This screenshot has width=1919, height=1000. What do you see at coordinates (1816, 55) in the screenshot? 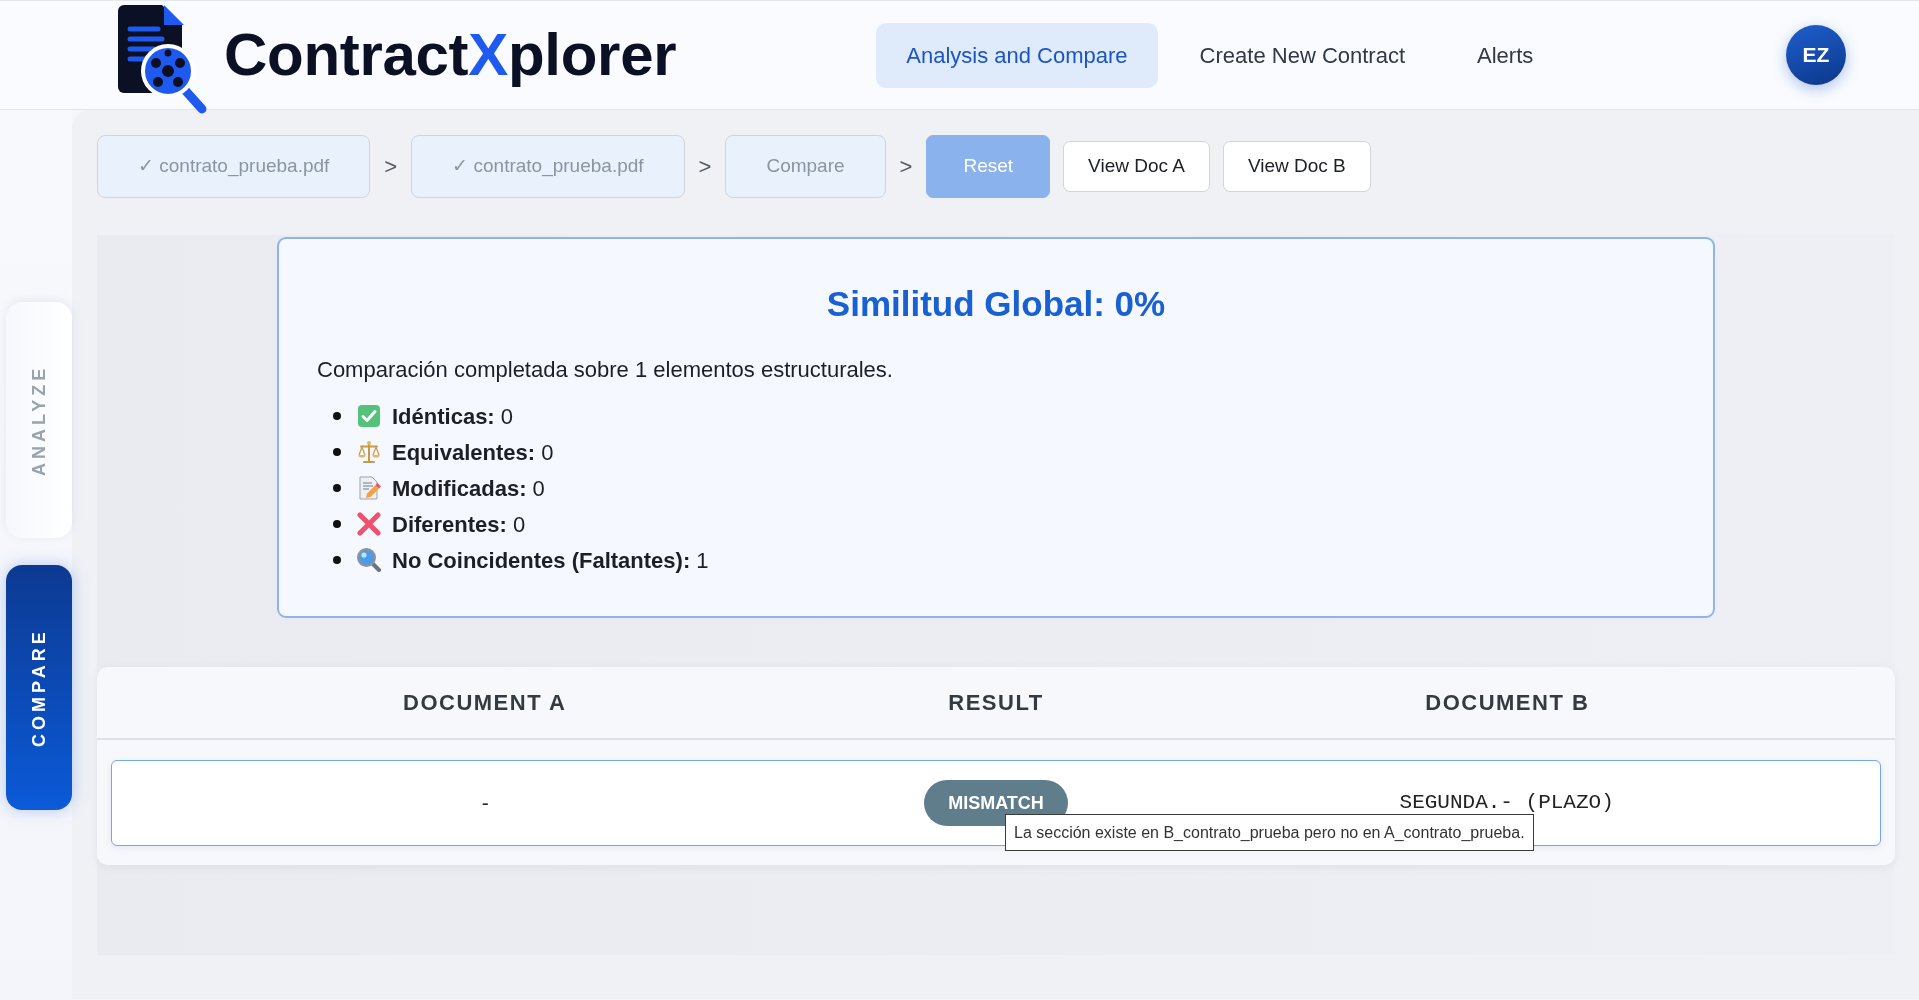
I see `user-avatar: EZ` at bounding box center [1816, 55].